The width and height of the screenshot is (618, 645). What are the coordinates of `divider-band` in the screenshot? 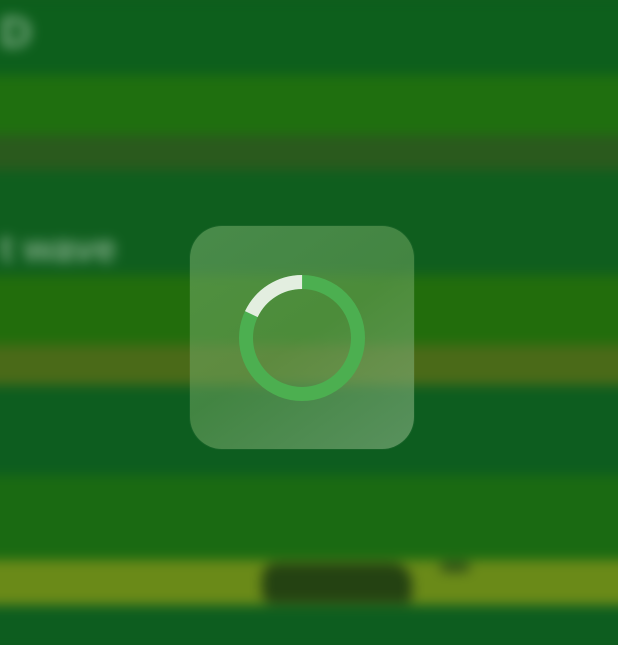 It's located at (309, 152).